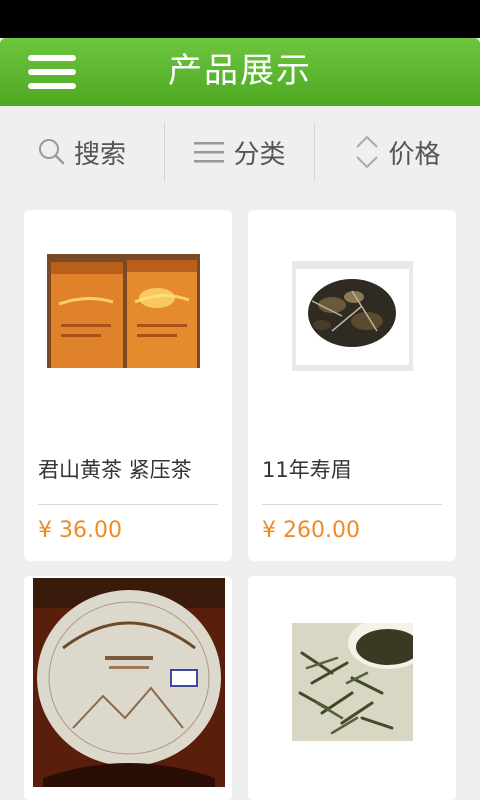 Image resolution: width=480 pixels, height=800 pixels. What do you see at coordinates (307, 470) in the screenshot?
I see `product-name: 11年寿眉` at bounding box center [307, 470].